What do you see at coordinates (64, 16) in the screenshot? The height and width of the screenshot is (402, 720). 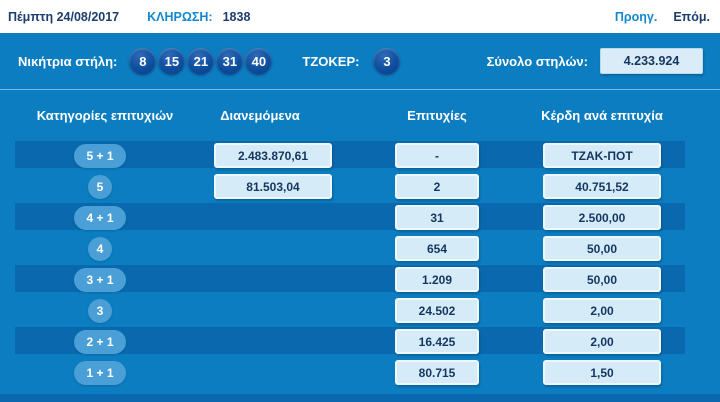 I see `draw-date: Πέμπτη 24/08/2017` at bounding box center [64, 16].